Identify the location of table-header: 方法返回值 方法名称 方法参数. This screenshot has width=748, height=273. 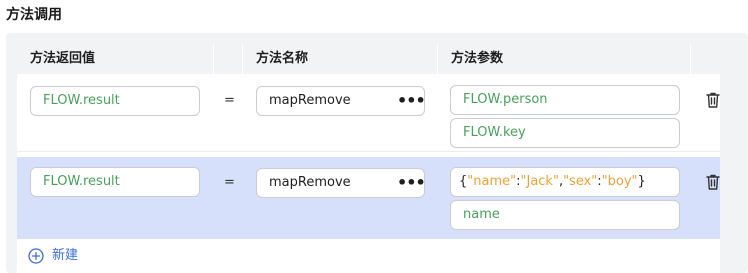
(368, 59).